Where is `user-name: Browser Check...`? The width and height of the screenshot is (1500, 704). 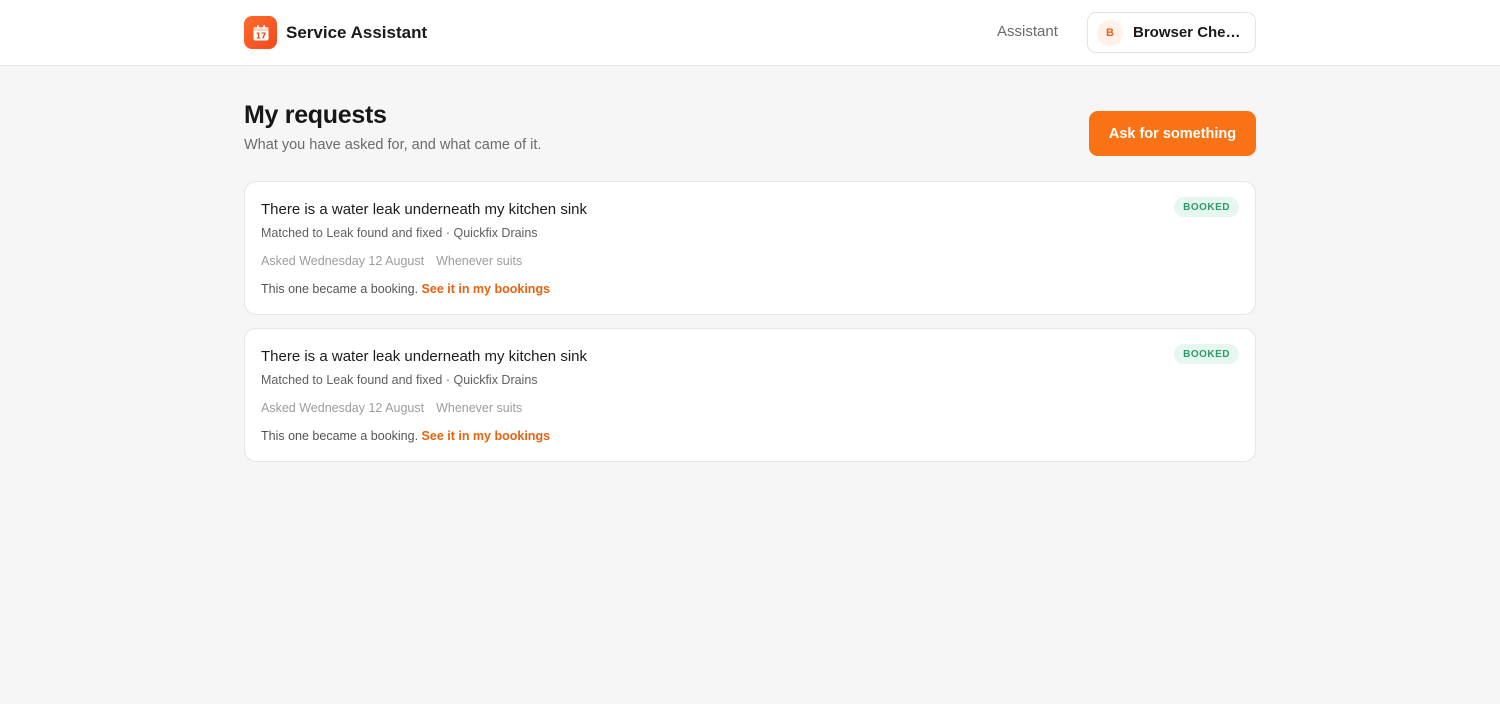 user-name: Browser Check... is located at coordinates (1190, 32).